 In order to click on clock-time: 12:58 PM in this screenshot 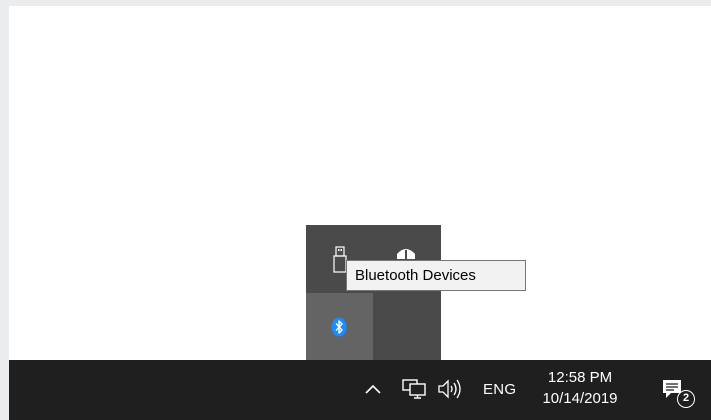, I will do `click(580, 377)`.